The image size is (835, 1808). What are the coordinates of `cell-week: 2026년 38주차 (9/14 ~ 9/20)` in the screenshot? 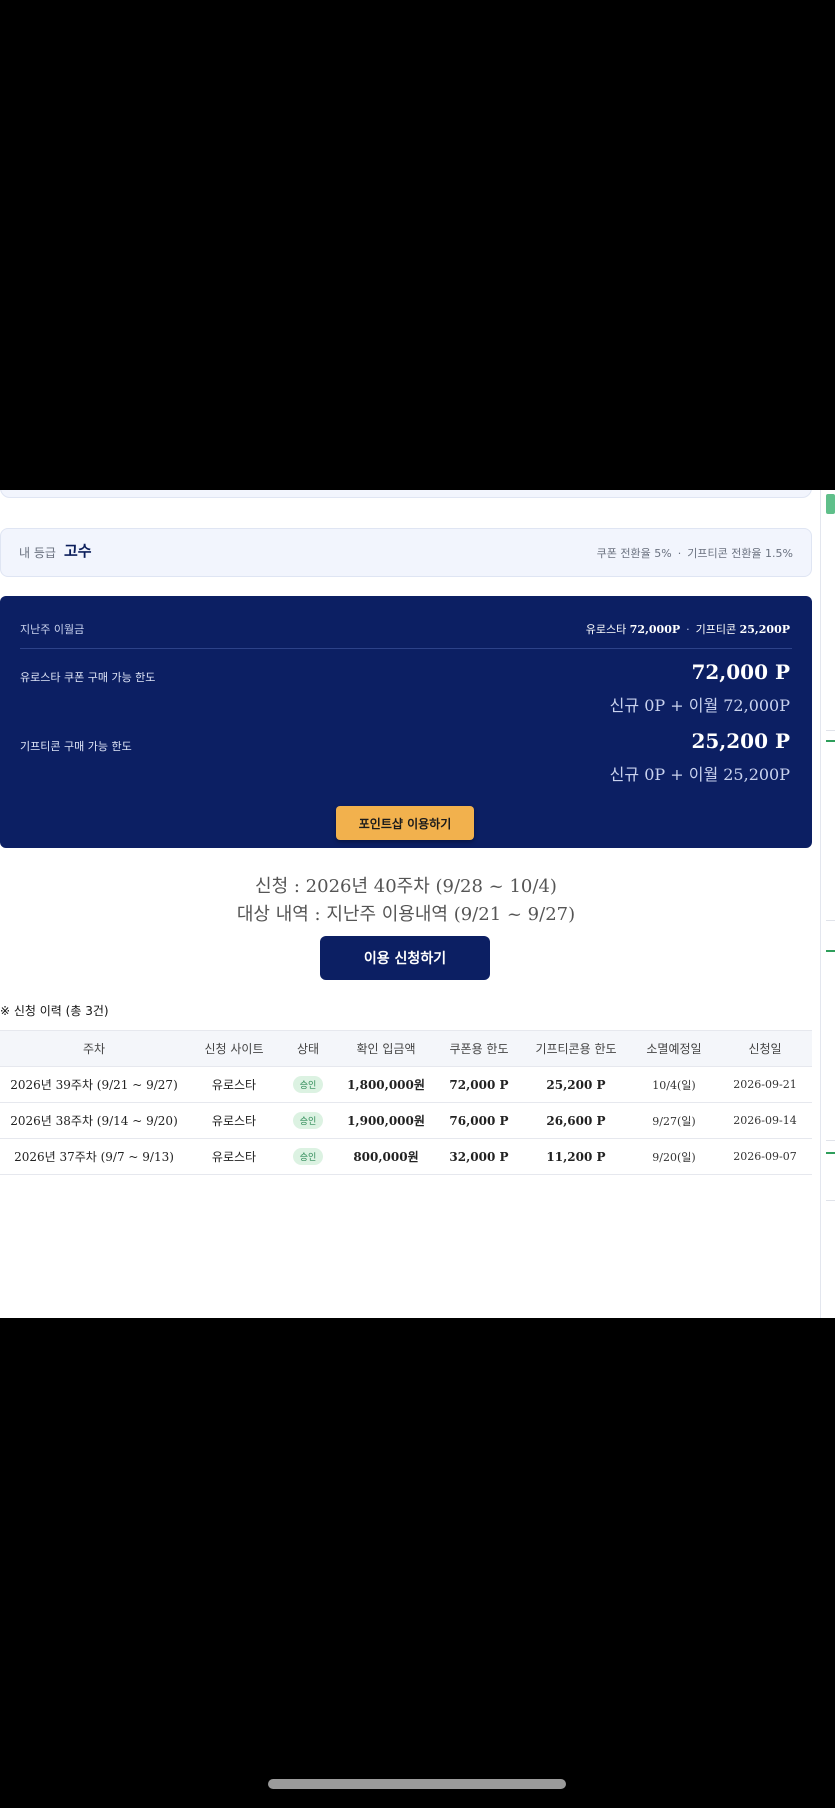 It's located at (94, 1120).